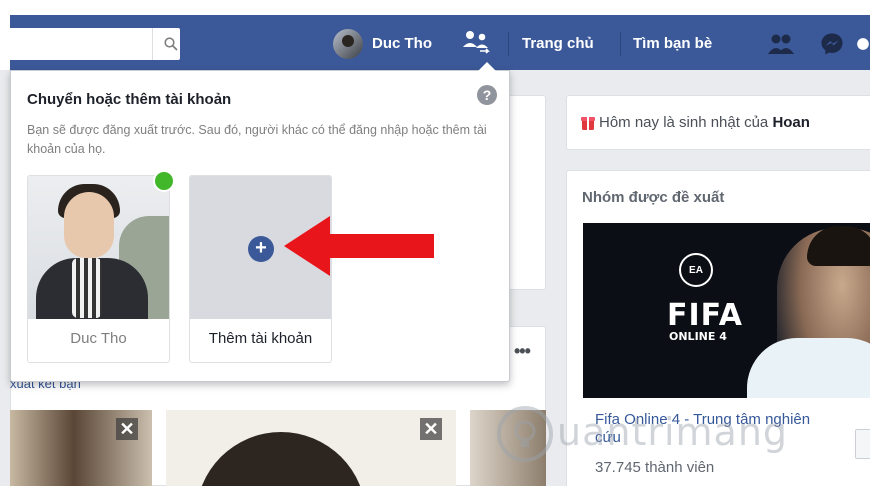 The width and height of the screenshot is (870, 486). I want to click on friends-icon, so click(781, 44).